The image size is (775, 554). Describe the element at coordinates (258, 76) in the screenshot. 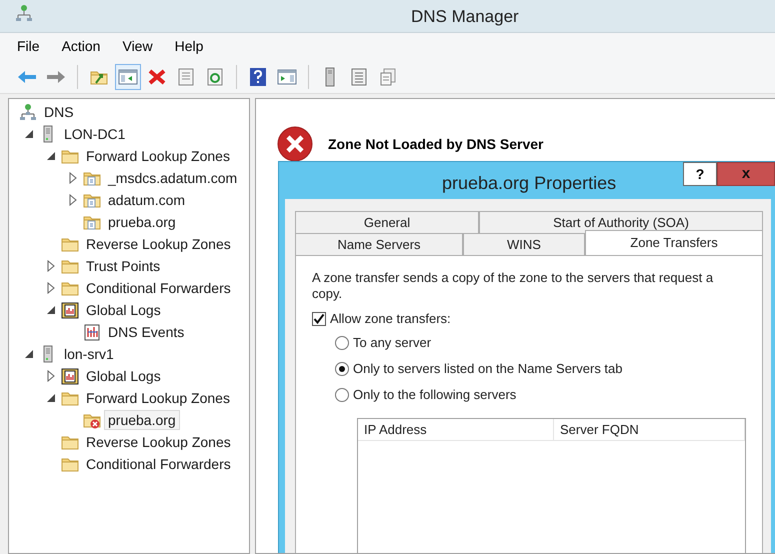

I see `help-icon` at that location.